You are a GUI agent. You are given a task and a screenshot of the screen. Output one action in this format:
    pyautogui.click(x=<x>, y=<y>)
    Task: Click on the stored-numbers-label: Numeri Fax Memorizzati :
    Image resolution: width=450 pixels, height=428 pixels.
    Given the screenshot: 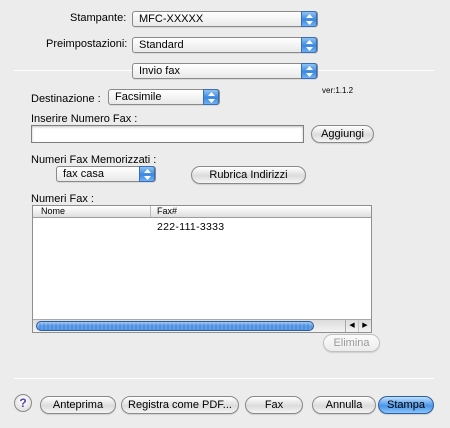 What is the action you would take?
    pyautogui.click(x=94, y=160)
    